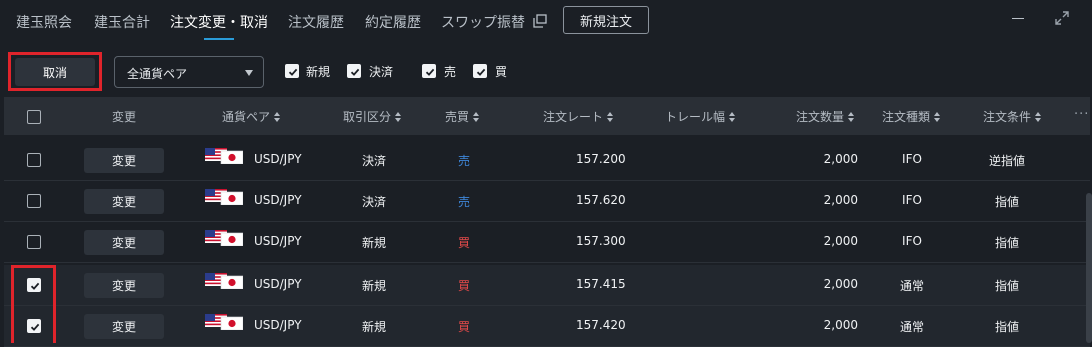 The width and height of the screenshot is (1092, 347). Describe the element at coordinates (450, 72) in the screenshot. I see `filter-sell-label: 売` at that location.